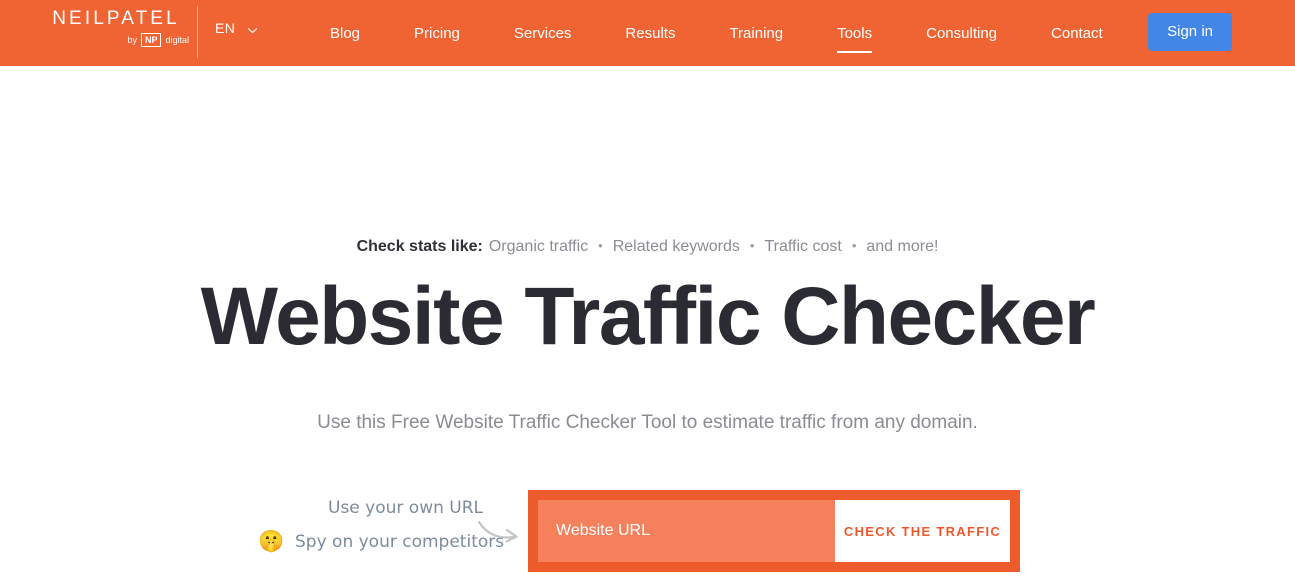 The image size is (1295, 585). Describe the element at coordinates (419, 246) in the screenshot. I see `stats-tagline-prefix: Check stats like:` at that location.